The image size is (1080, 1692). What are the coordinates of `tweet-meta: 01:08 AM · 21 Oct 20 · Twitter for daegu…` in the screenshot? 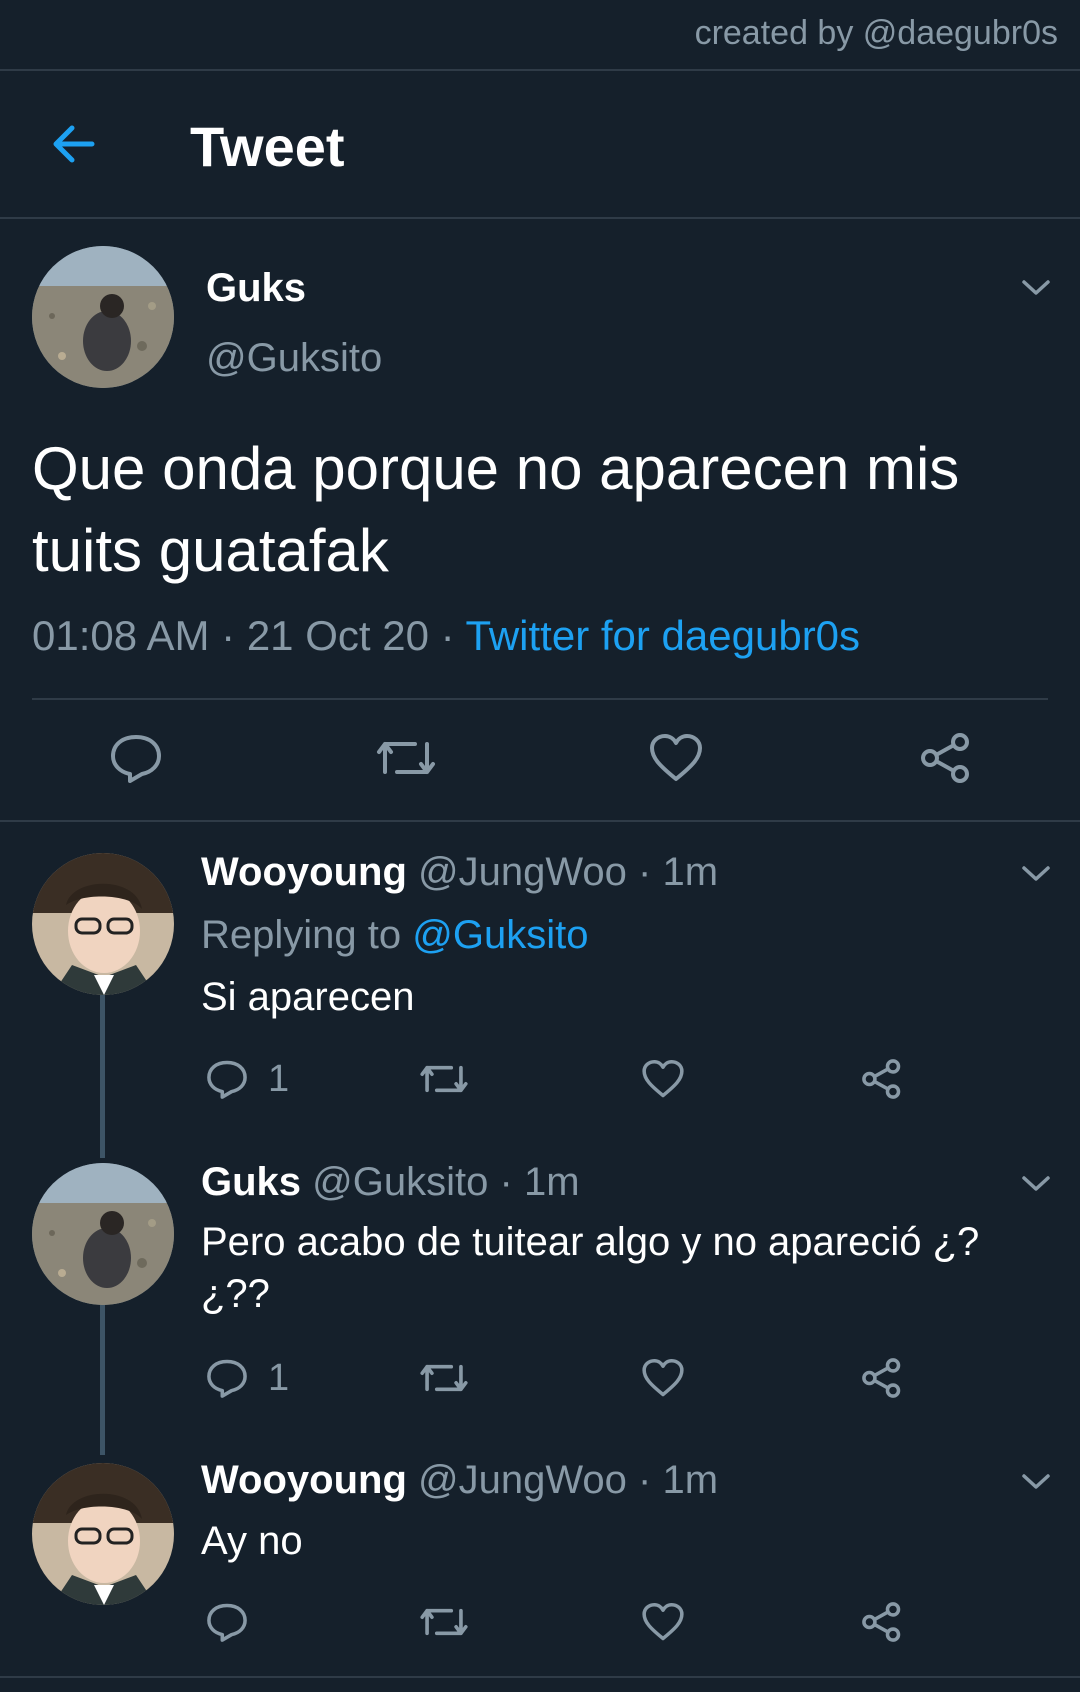 It's located at (446, 636).